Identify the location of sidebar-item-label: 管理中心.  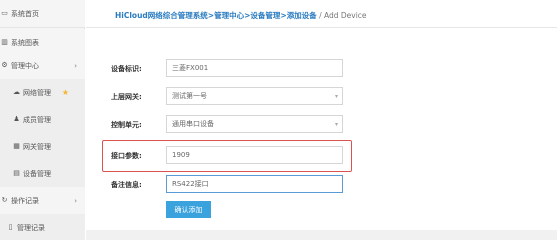
(25, 65).